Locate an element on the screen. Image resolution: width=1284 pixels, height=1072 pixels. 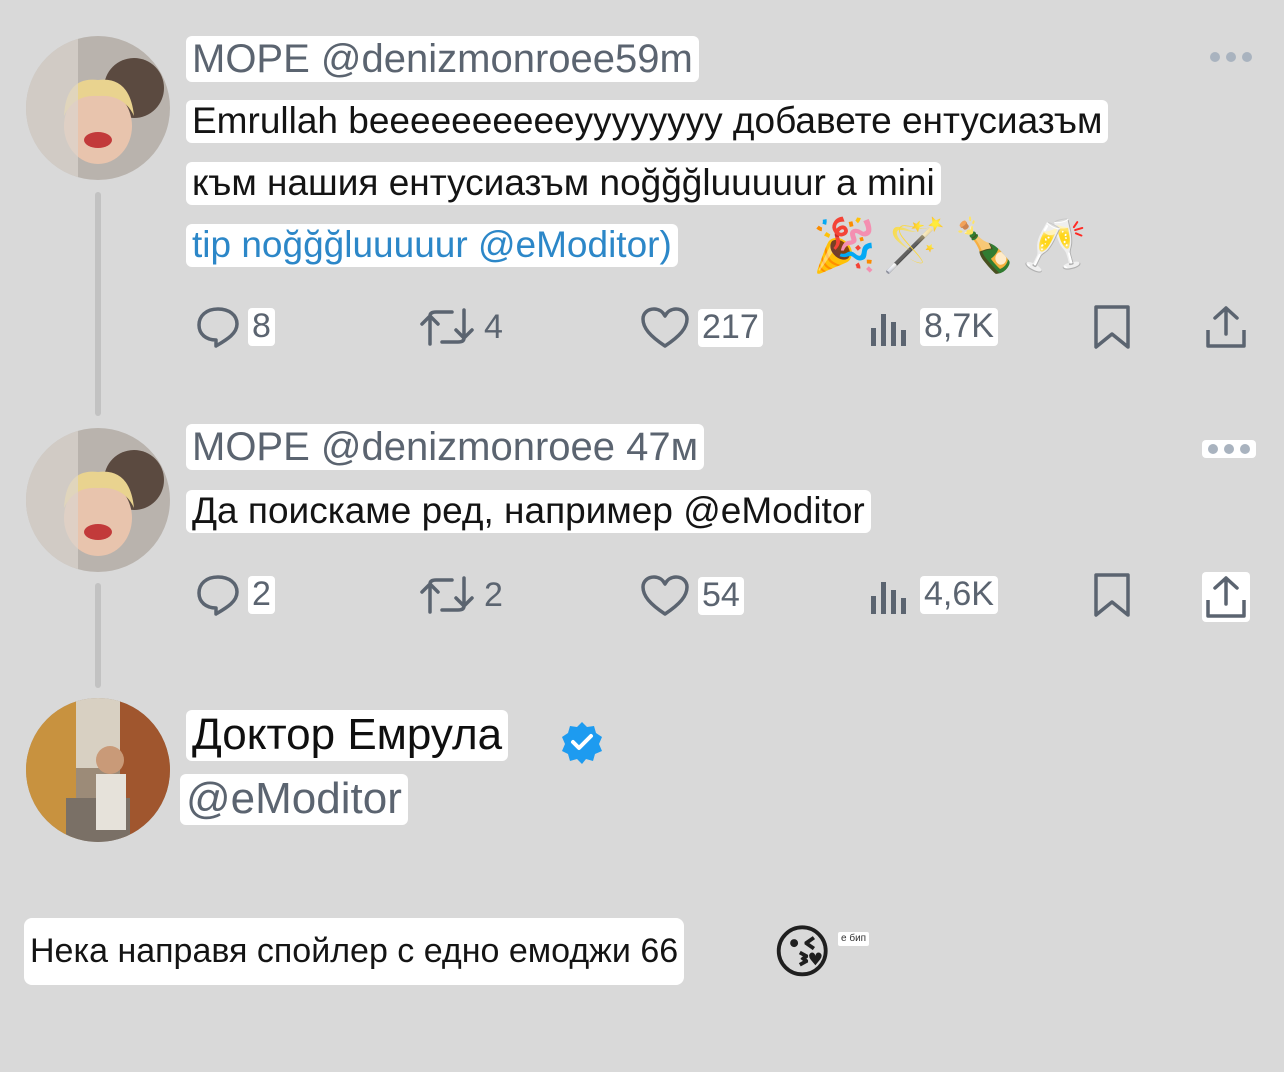
tweet-text-link: tip noğğğluuuuur @eModitor) is located at coordinates (432, 245).